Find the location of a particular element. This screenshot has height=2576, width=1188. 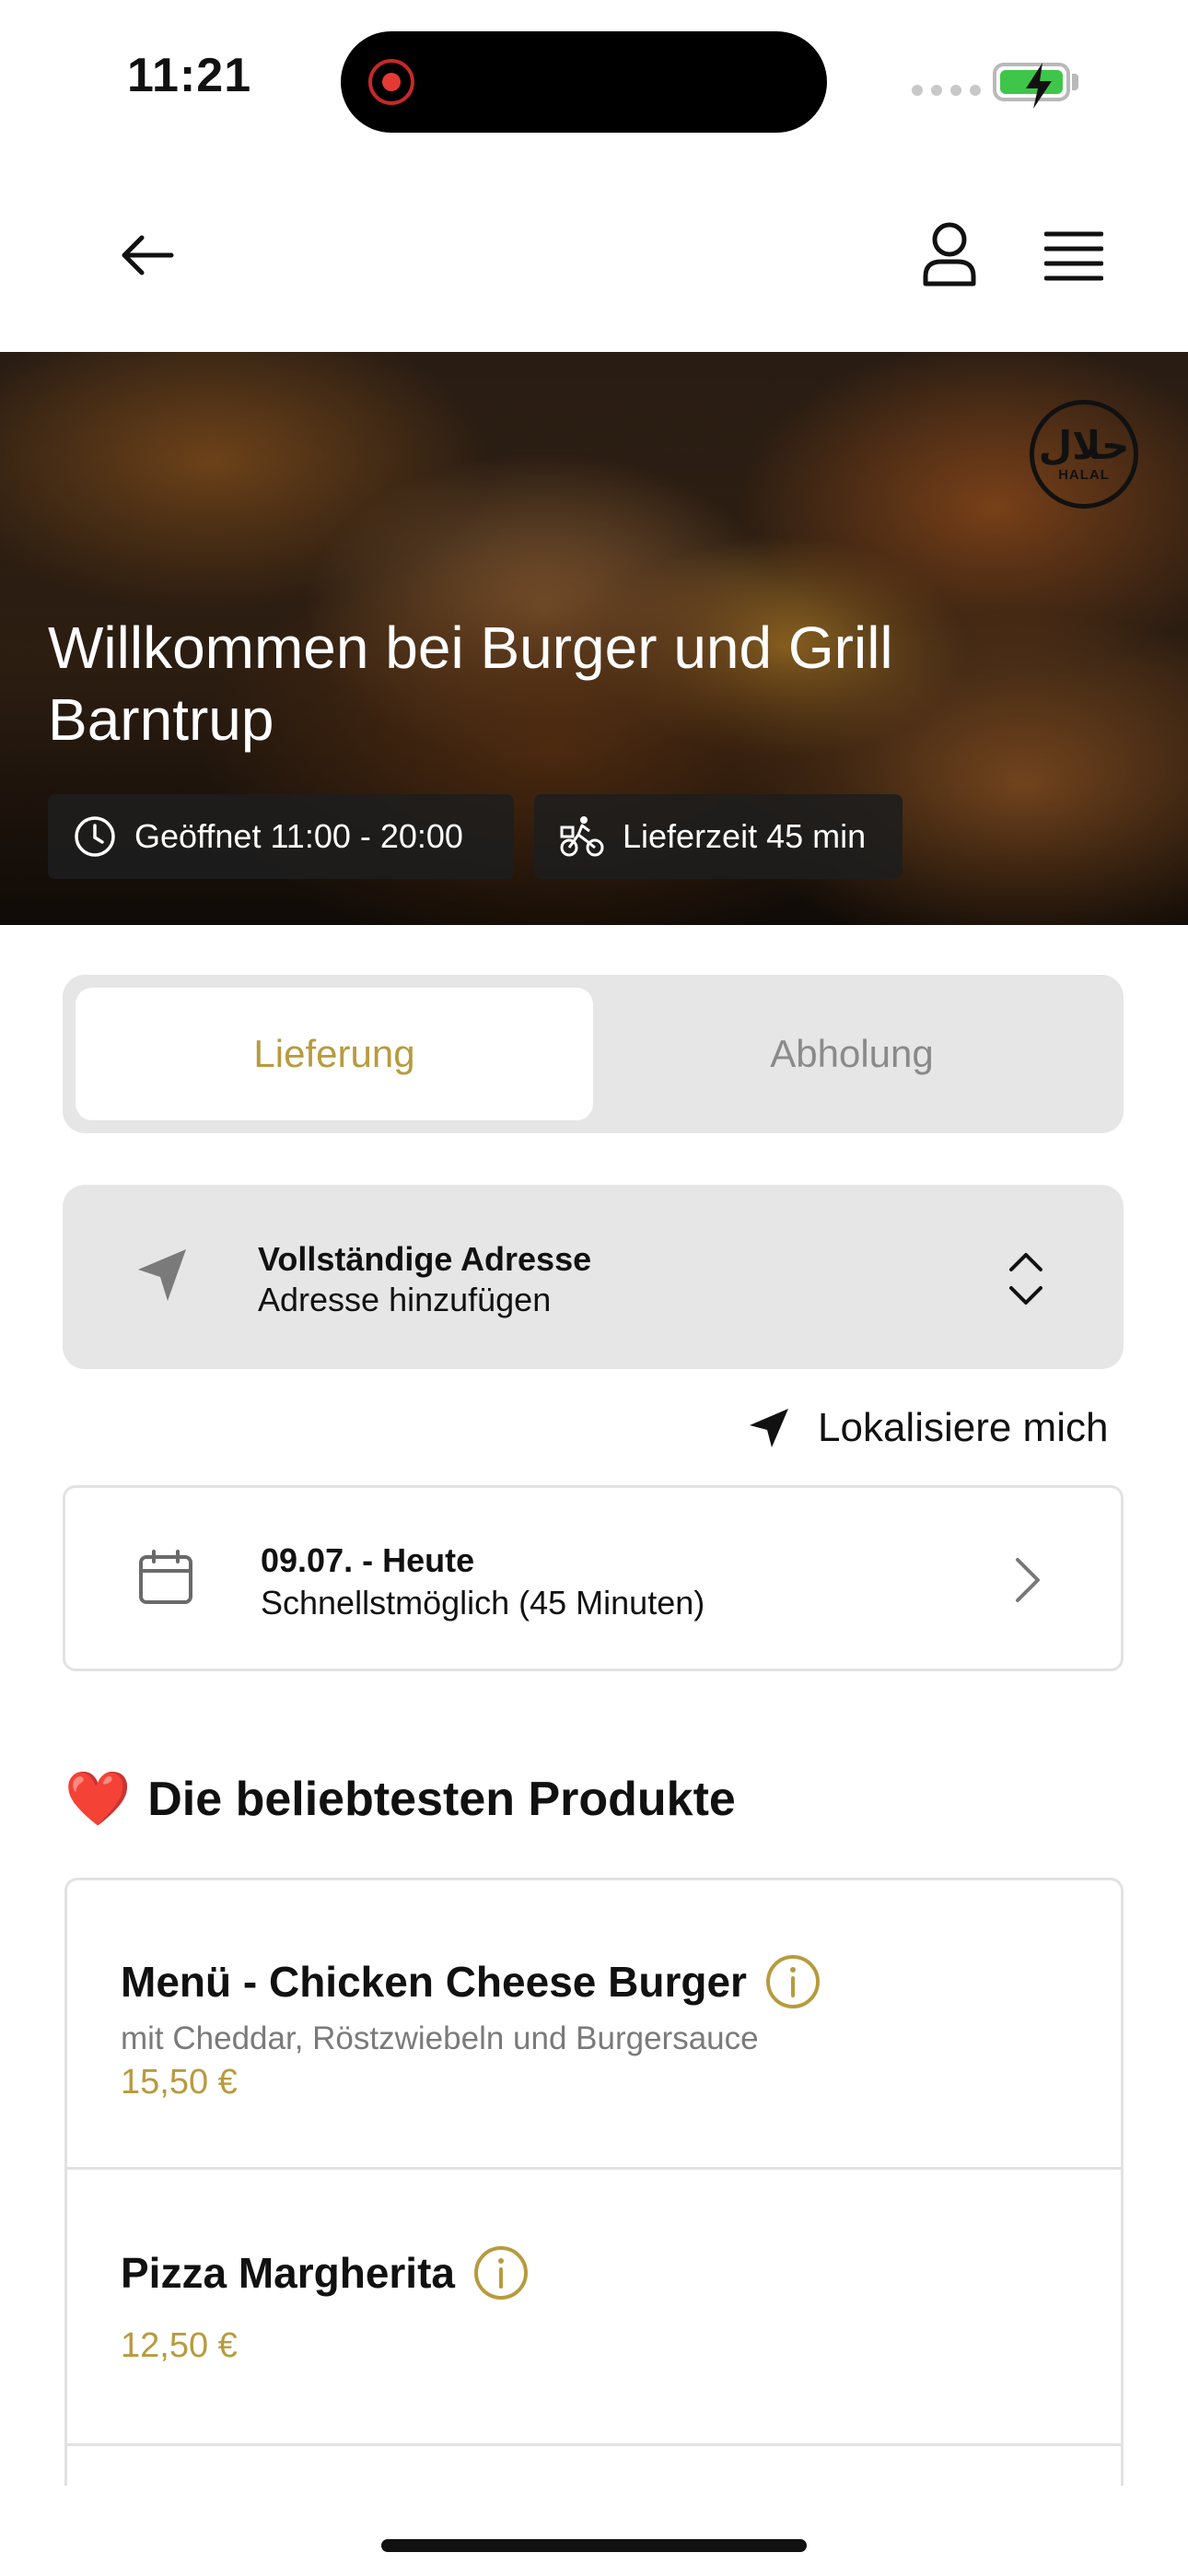

product-price: 12,50 € is located at coordinates (179, 2345).